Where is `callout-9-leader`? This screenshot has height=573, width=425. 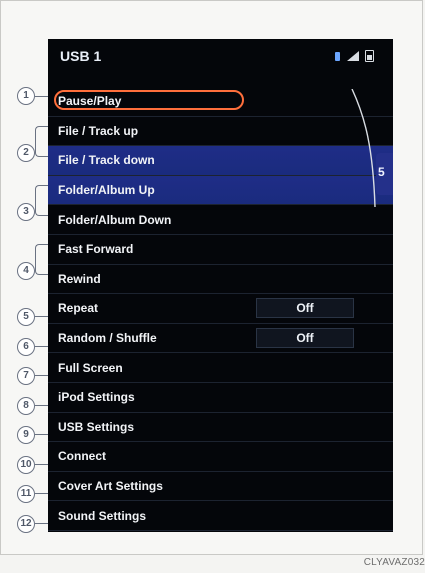 callout-9-leader is located at coordinates (41, 434).